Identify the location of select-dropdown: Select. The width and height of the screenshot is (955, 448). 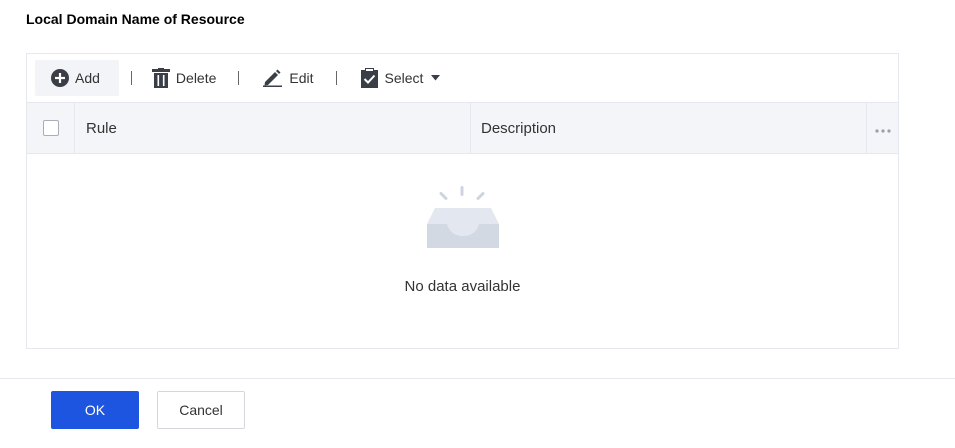
(400, 78).